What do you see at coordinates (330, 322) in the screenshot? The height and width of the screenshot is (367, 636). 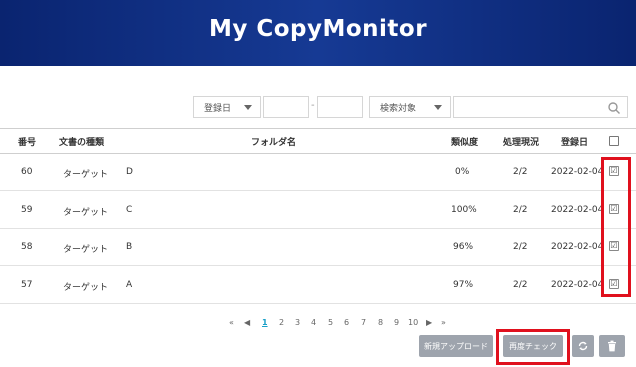 I see `page-5: 5` at bounding box center [330, 322].